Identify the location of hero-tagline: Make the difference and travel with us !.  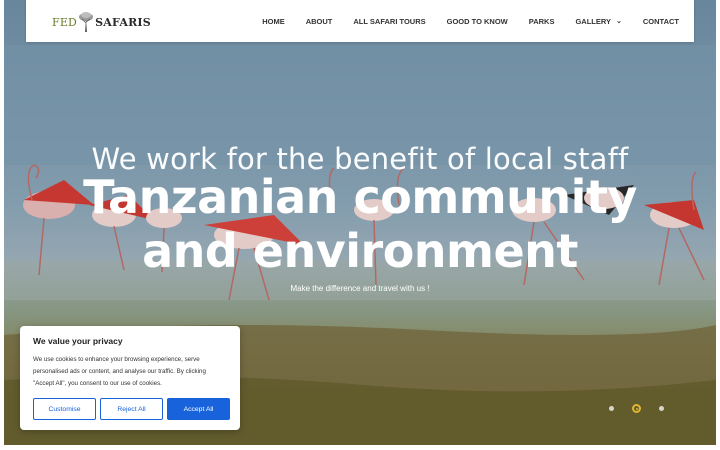
(360, 288).